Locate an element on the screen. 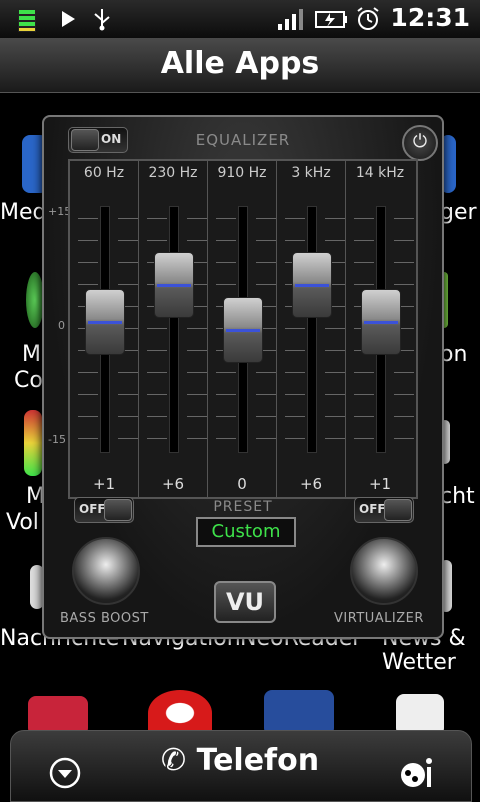 Image resolution: width=480 pixels, height=802 pixels. eq-band: 230 Hz +6 is located at coordinates (173, 329).